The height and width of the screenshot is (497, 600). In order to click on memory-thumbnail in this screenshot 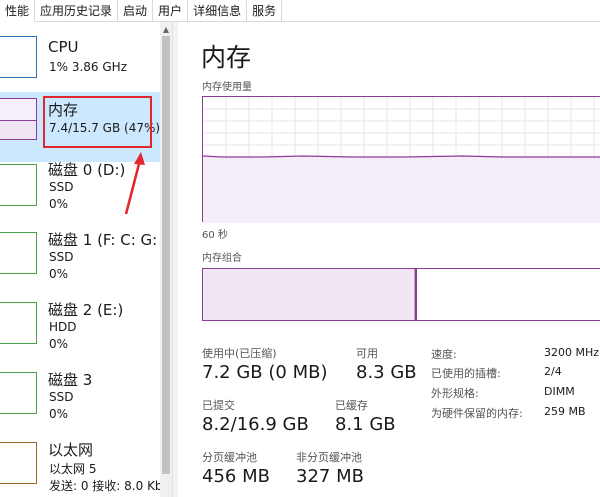, I will do `click(18, 119)`.